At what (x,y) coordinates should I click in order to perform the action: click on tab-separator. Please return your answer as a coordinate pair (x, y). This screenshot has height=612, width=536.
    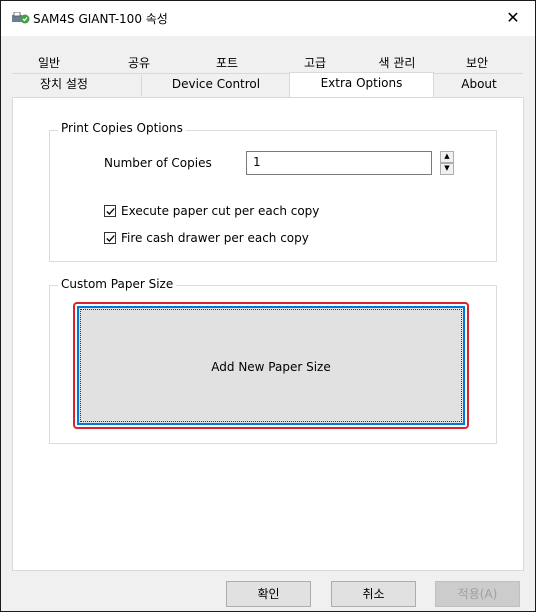
    Looking at the image, I should click on (141, 85).